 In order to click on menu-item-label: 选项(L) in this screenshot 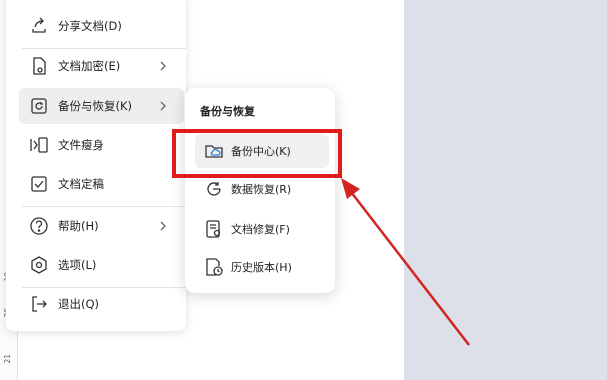, I will do `click(77, 265)`.